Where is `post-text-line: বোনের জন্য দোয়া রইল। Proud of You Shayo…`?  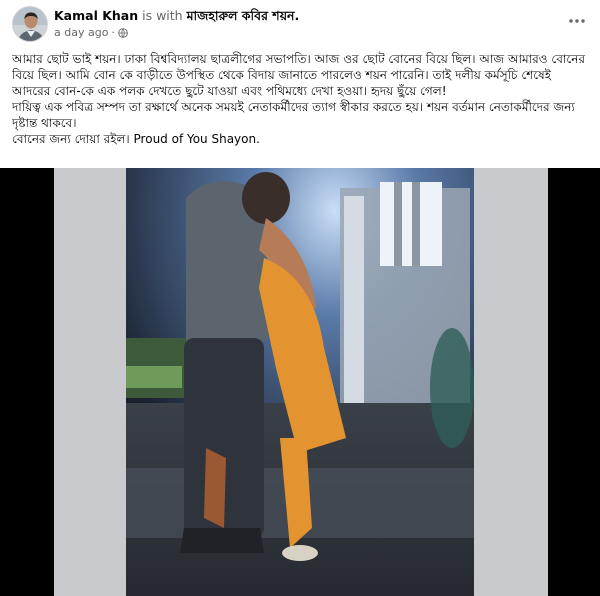
post-text-line: বোনের জন্য দোয়া রইল। Proud of You Shayo… is located at coordinates (136, 139).